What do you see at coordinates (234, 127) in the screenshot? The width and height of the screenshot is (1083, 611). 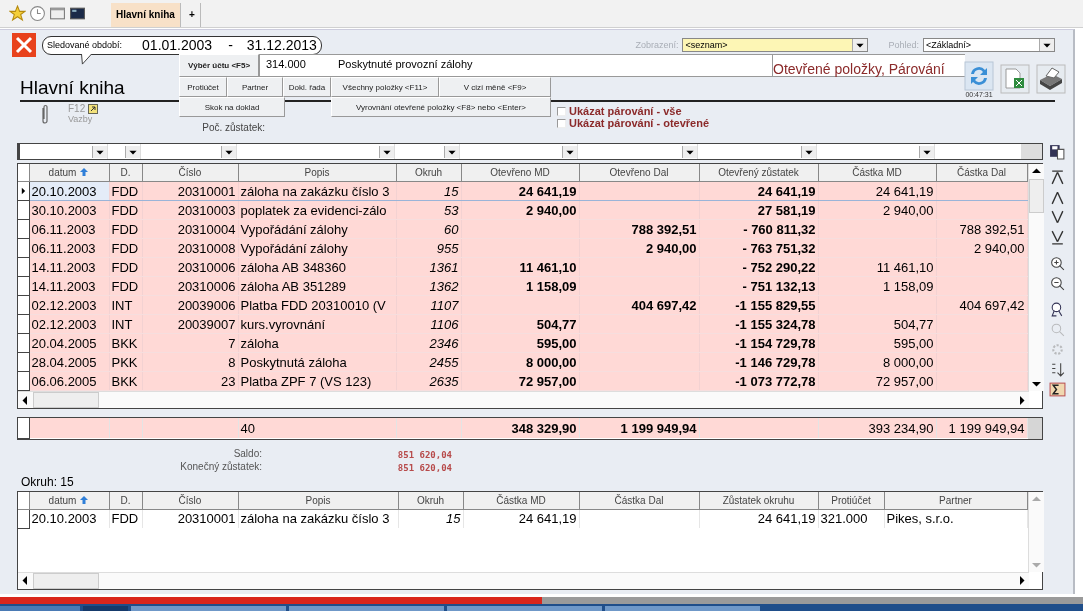 I see `opening-balance-label: Poč. zůstatek:` at bounding box center [234, 127].